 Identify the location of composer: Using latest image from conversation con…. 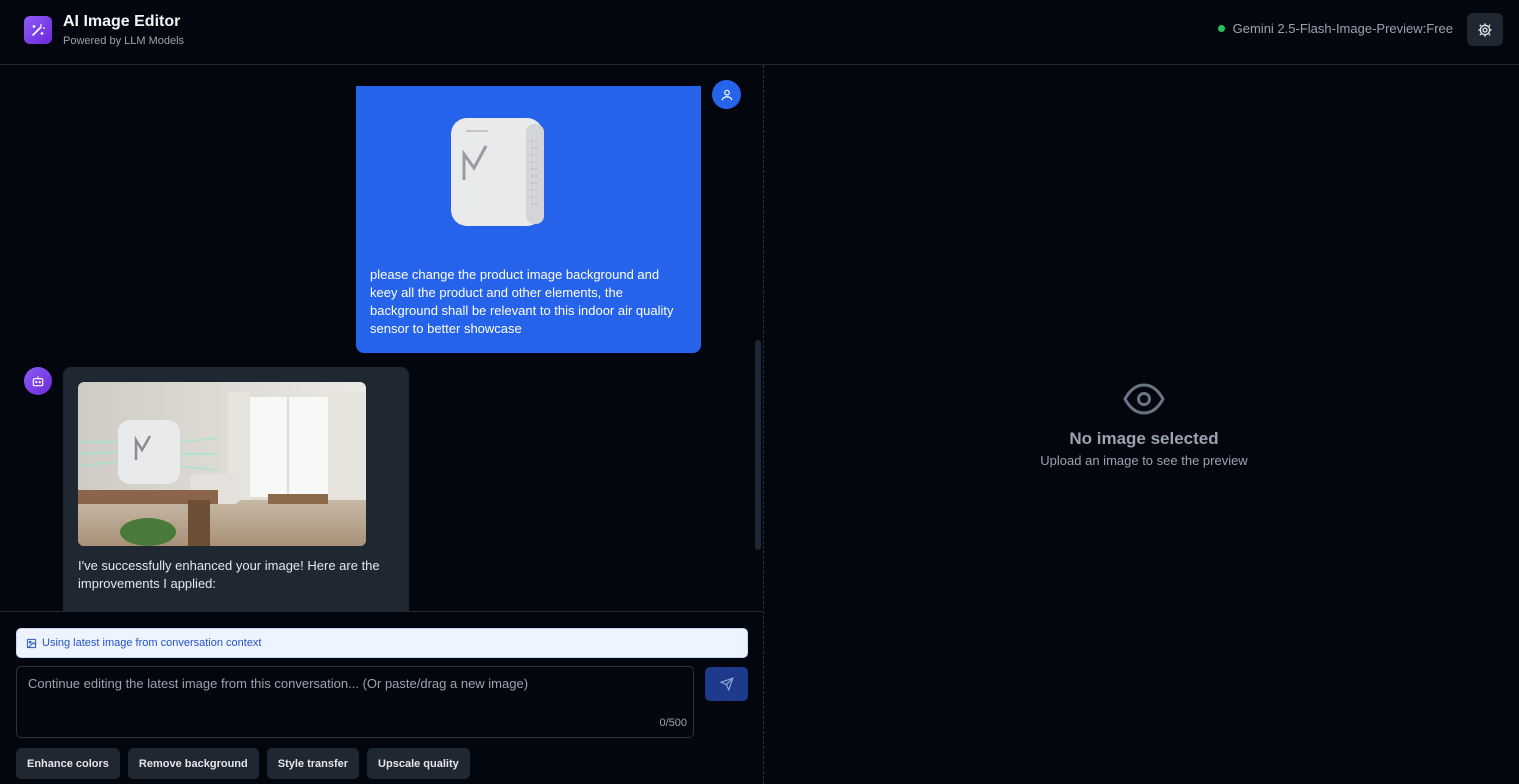
(382, 697).